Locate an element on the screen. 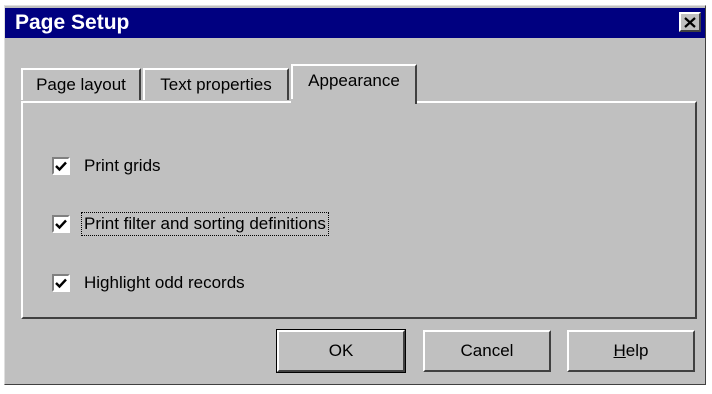 The width and height of the screenshot is (712, 394). print-filter-label: Print filter and sorting definitions is located at coordinates (205, 224).